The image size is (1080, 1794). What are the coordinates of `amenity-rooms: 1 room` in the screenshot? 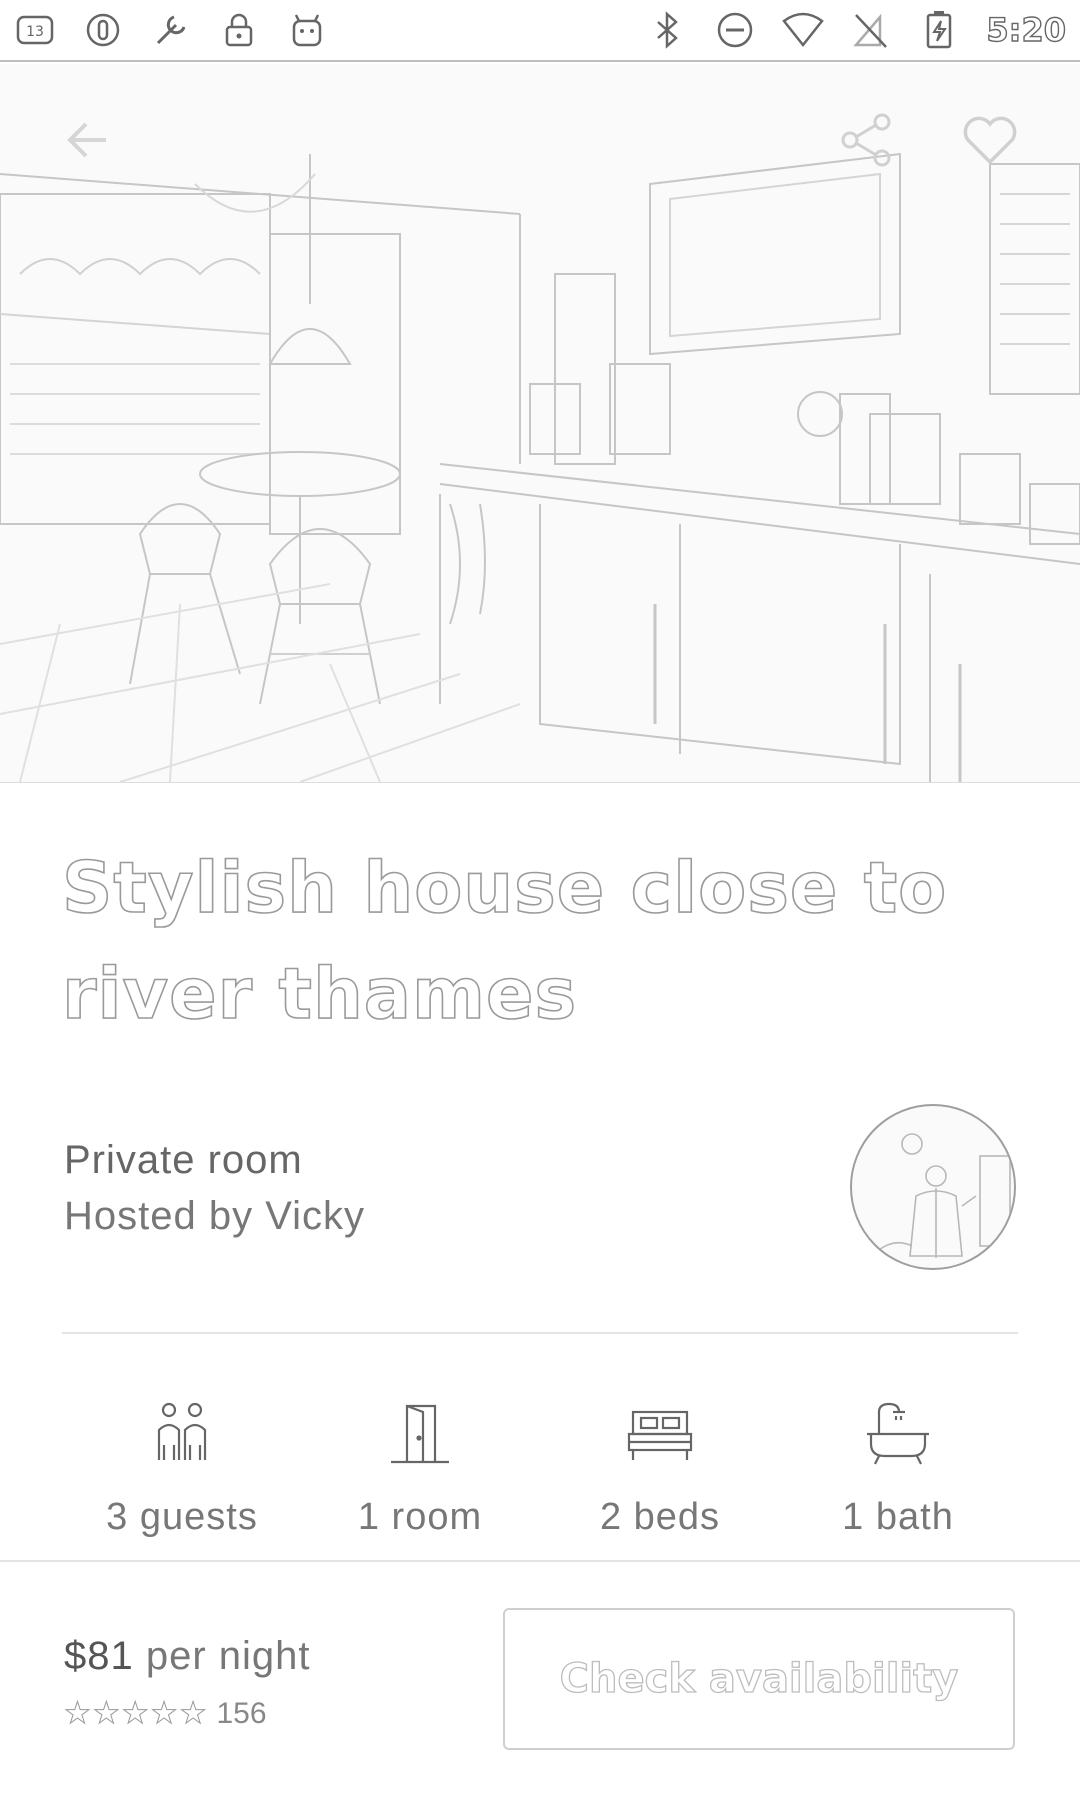 It's located at (420, 1464).